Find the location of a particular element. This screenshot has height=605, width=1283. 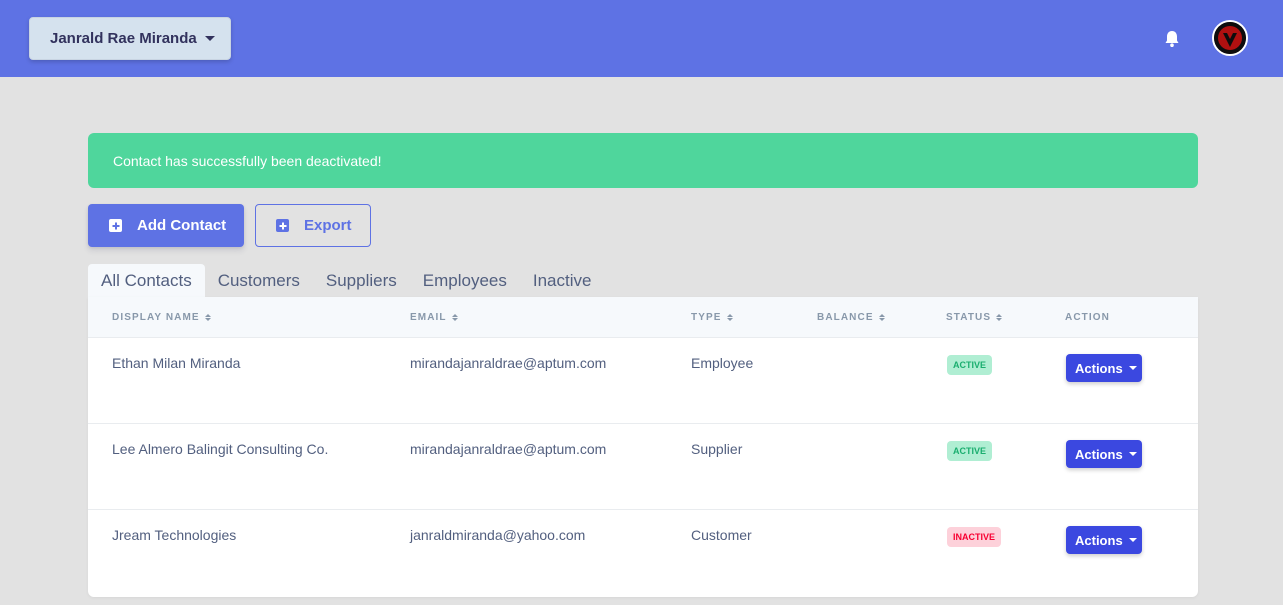

column-header-label: BALANCE is located at coordinates (845, 317).